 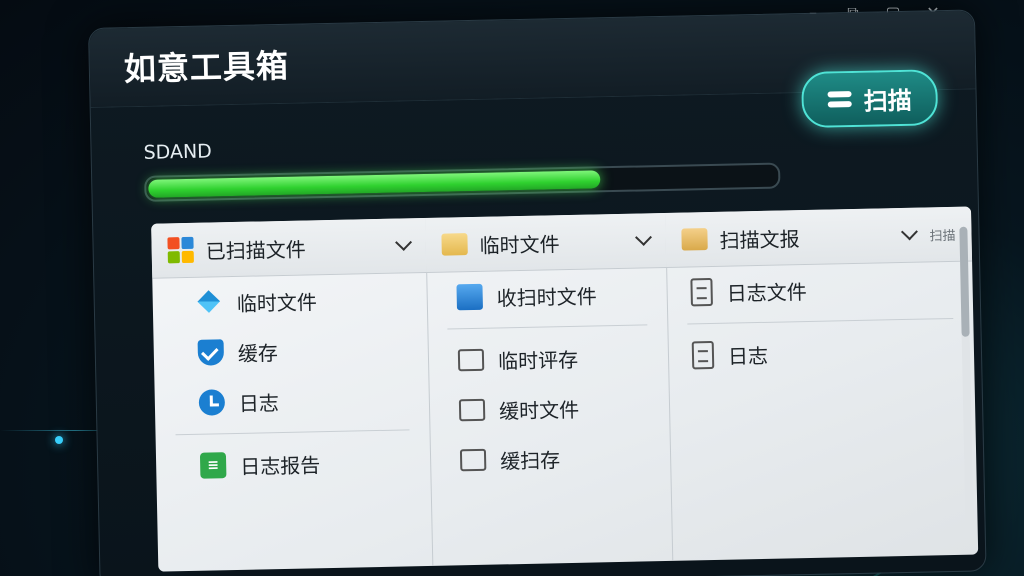 I want to click on list-item: 日志文件, so click(x=819, y=290).